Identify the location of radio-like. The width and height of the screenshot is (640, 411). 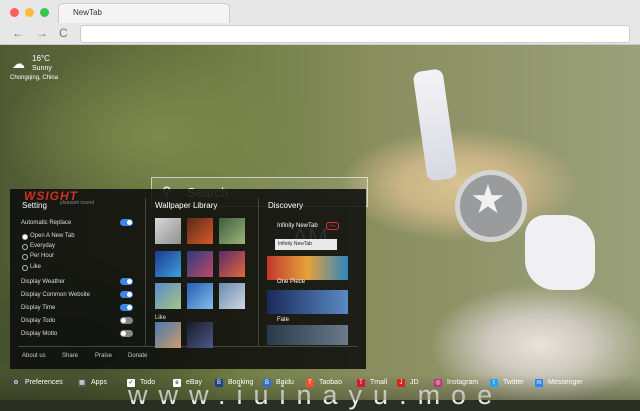
(25, 268).